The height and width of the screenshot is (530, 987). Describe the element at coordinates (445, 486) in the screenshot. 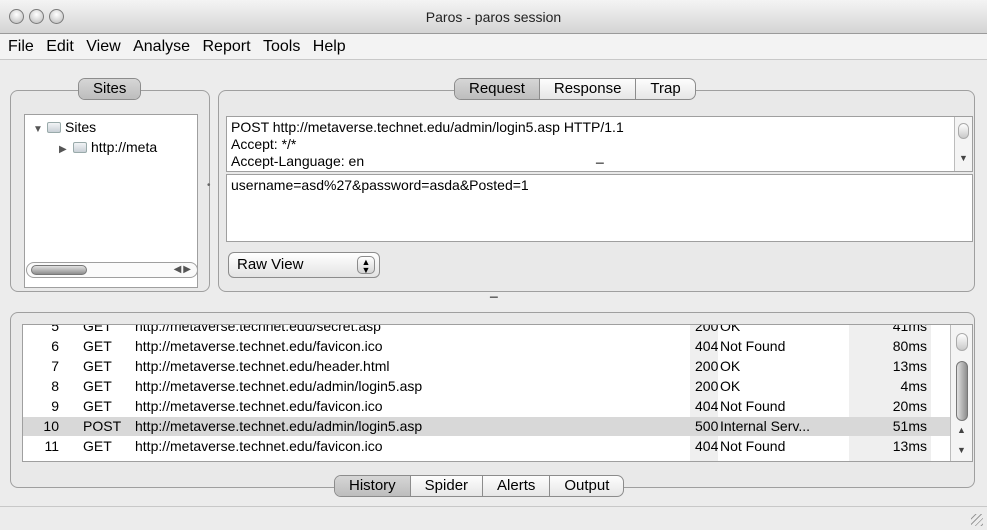

I see `tab-spider: Spider` at that location.